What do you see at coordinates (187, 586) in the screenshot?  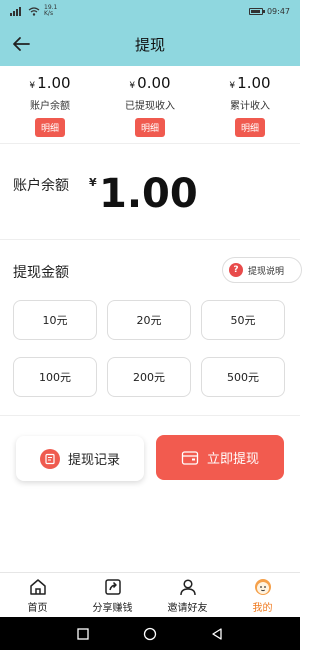 I see `user-icon` at bounding box center [187, 586].